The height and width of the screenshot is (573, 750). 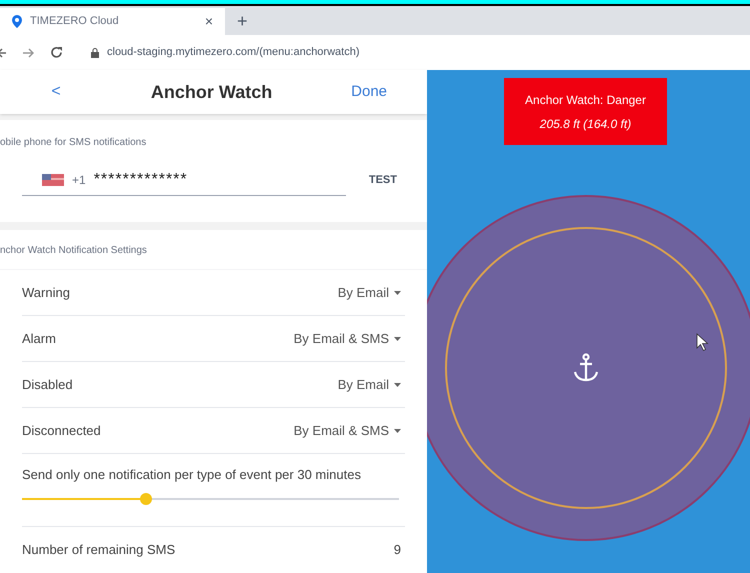 I want to click on new-tab-button: +, so click(x=242, y=21).